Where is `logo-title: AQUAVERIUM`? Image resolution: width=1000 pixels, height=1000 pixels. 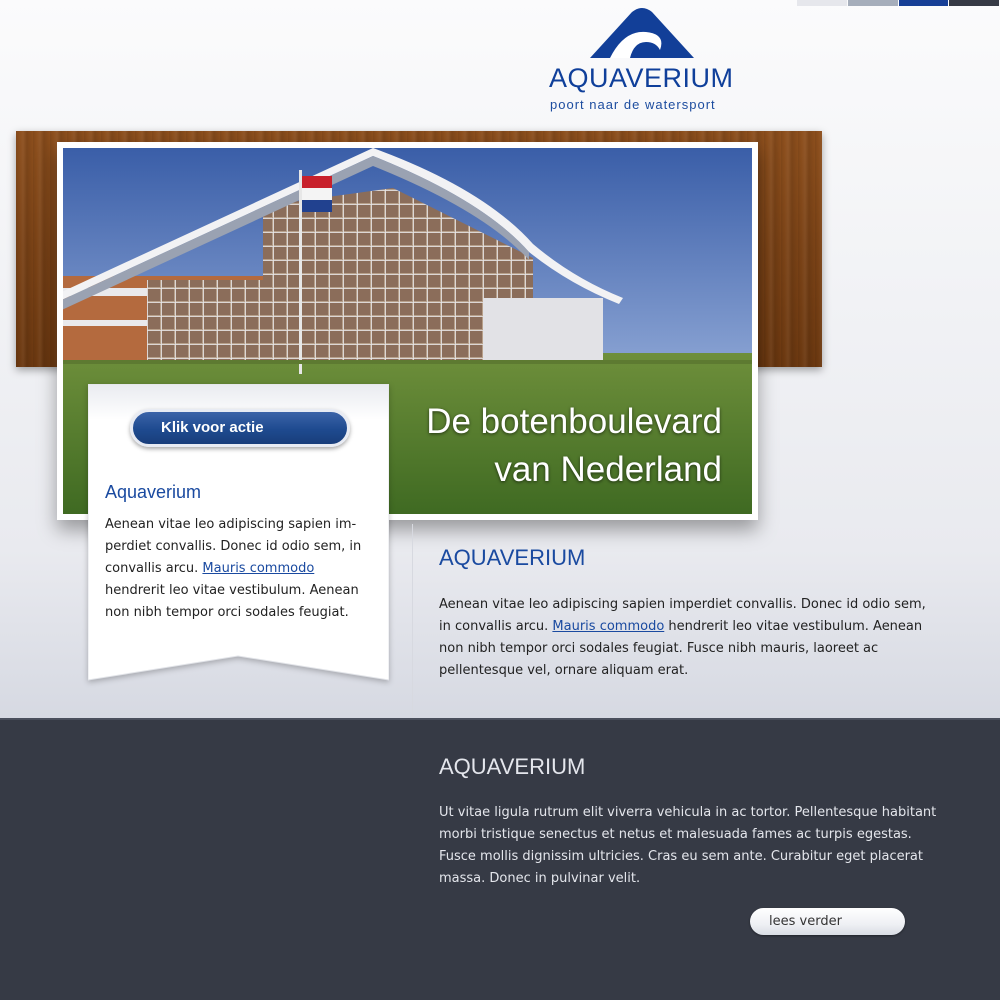 logo-title: AQUAVERIUM is located at coordinates (641, 78).